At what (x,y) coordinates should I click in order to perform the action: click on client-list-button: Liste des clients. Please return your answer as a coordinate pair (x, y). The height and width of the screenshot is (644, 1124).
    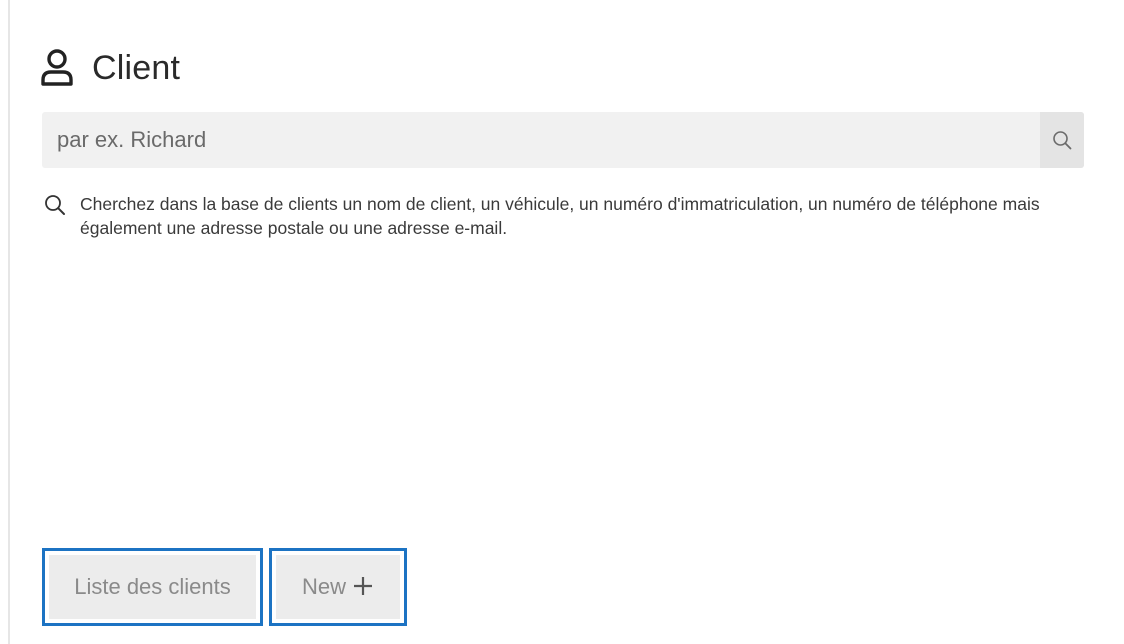
    Looking at the image, I should click on (152, 587).